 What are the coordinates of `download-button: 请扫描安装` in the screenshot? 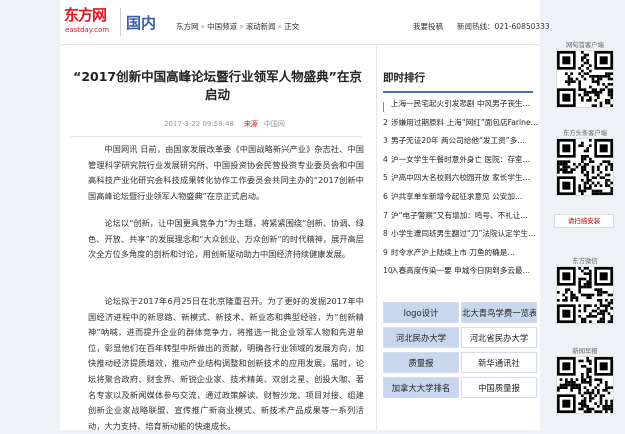 It's located at (584, 221).